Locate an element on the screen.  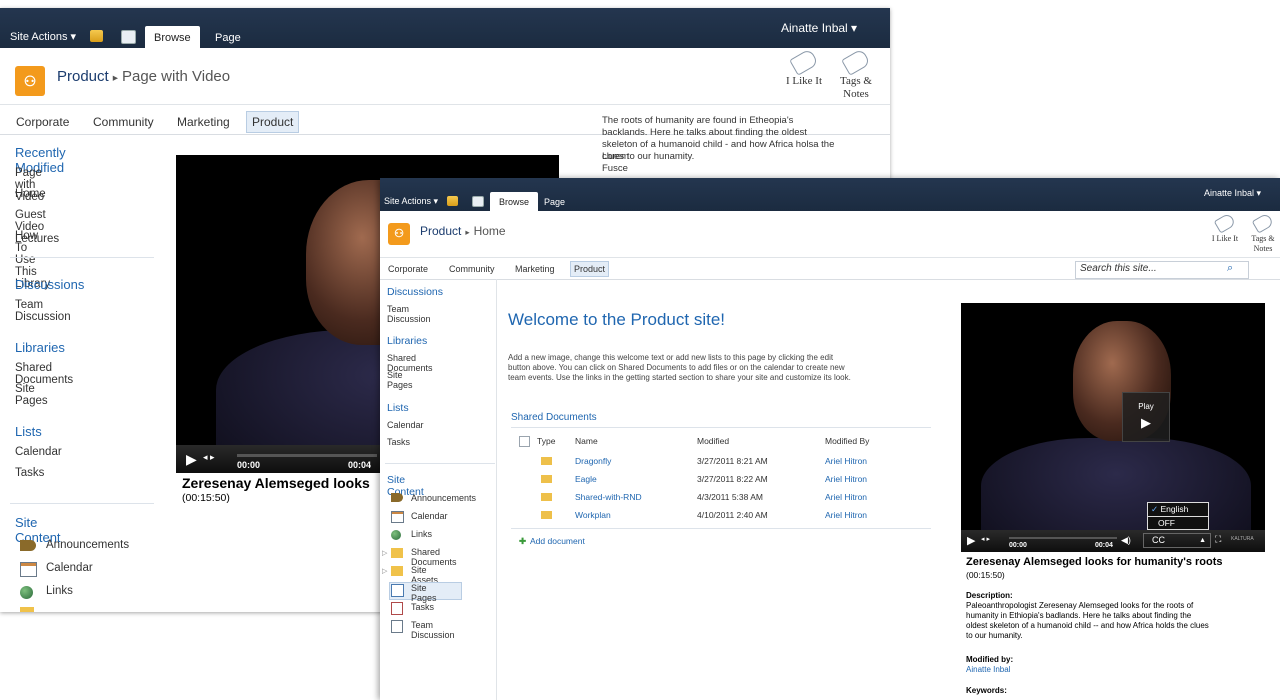
caret-up-icon: ▲ is located at coordinates (1202, 540).